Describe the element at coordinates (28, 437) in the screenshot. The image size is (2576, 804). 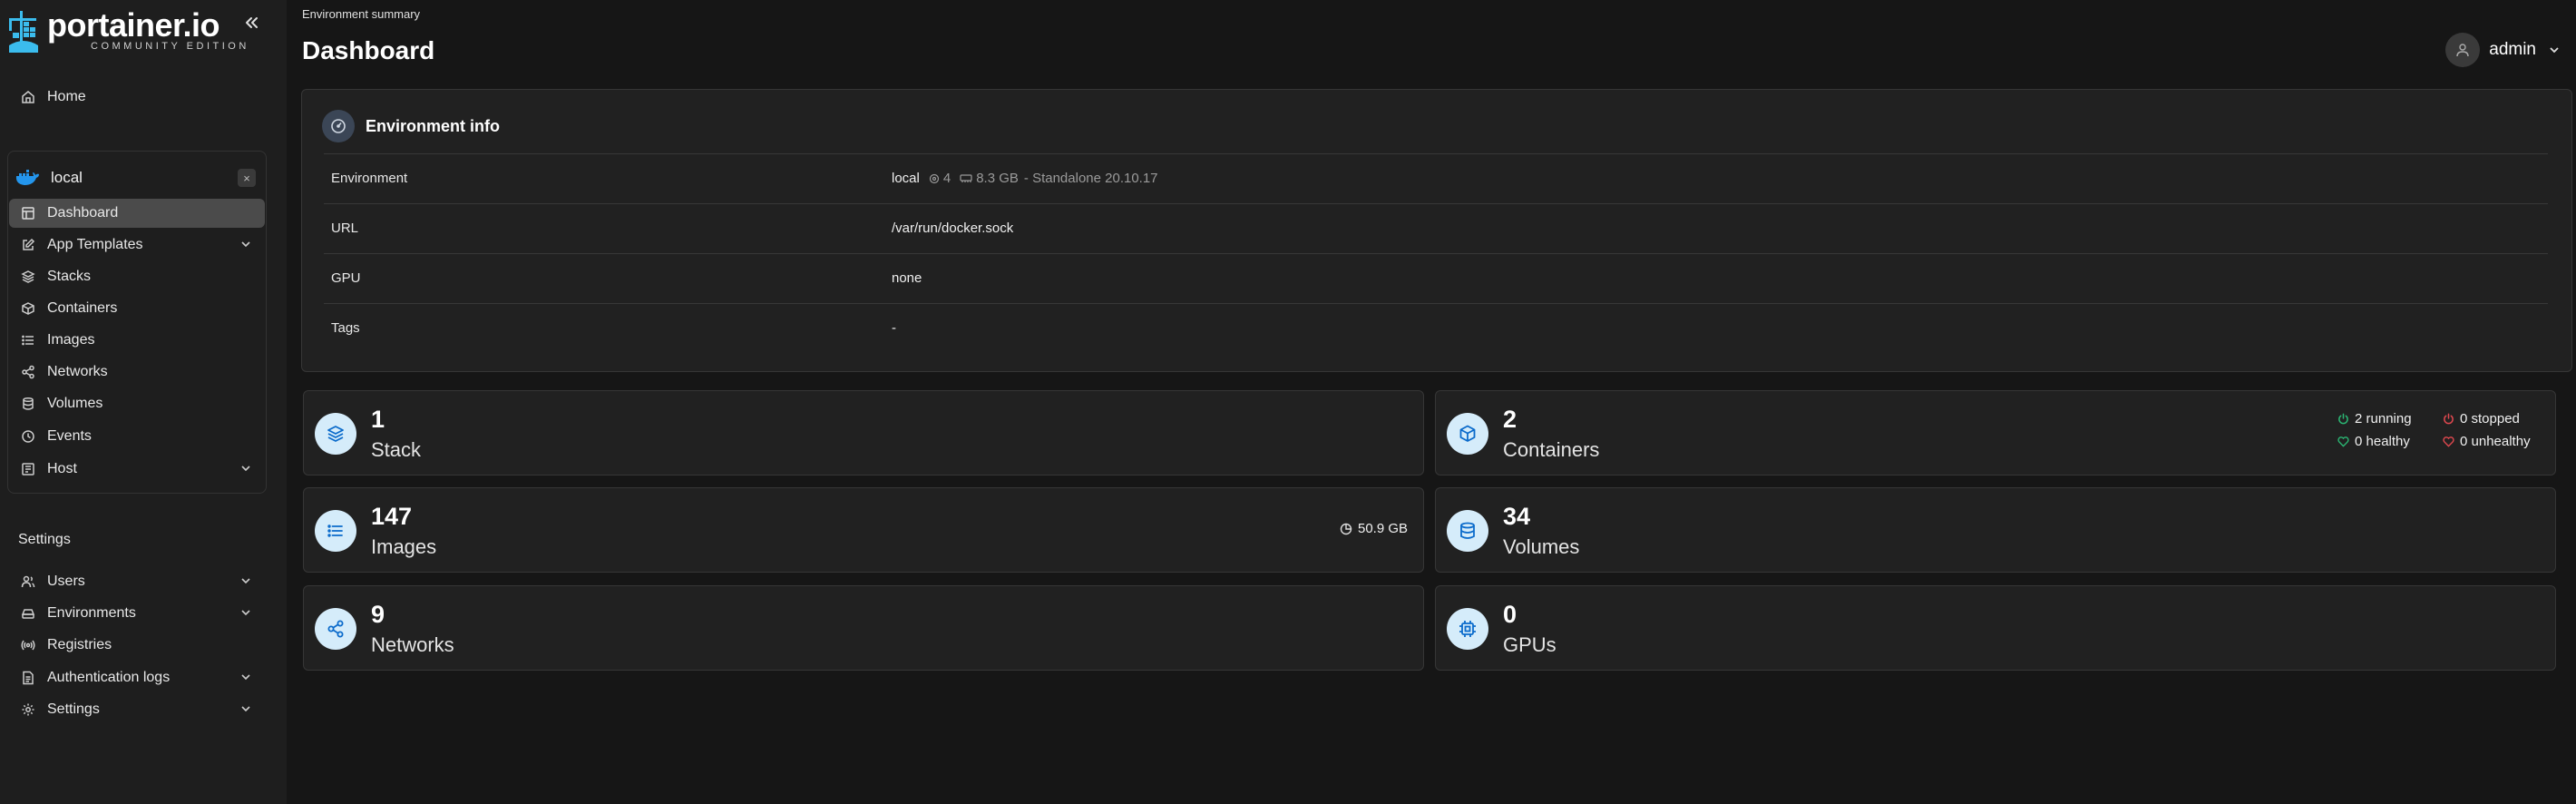
I see `clock-icon` at that location.